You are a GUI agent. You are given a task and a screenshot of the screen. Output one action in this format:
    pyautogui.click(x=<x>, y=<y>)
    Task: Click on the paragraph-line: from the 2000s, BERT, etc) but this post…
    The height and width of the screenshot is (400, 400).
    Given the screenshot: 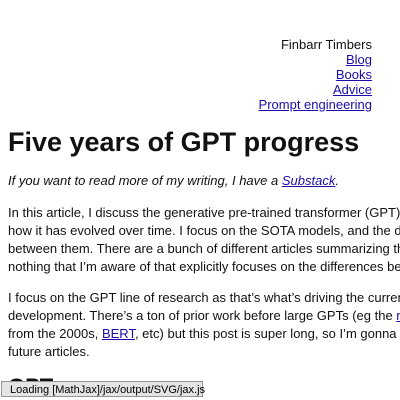 What is the action you would take?
    pyautogui.click(x=204, y=334)
    